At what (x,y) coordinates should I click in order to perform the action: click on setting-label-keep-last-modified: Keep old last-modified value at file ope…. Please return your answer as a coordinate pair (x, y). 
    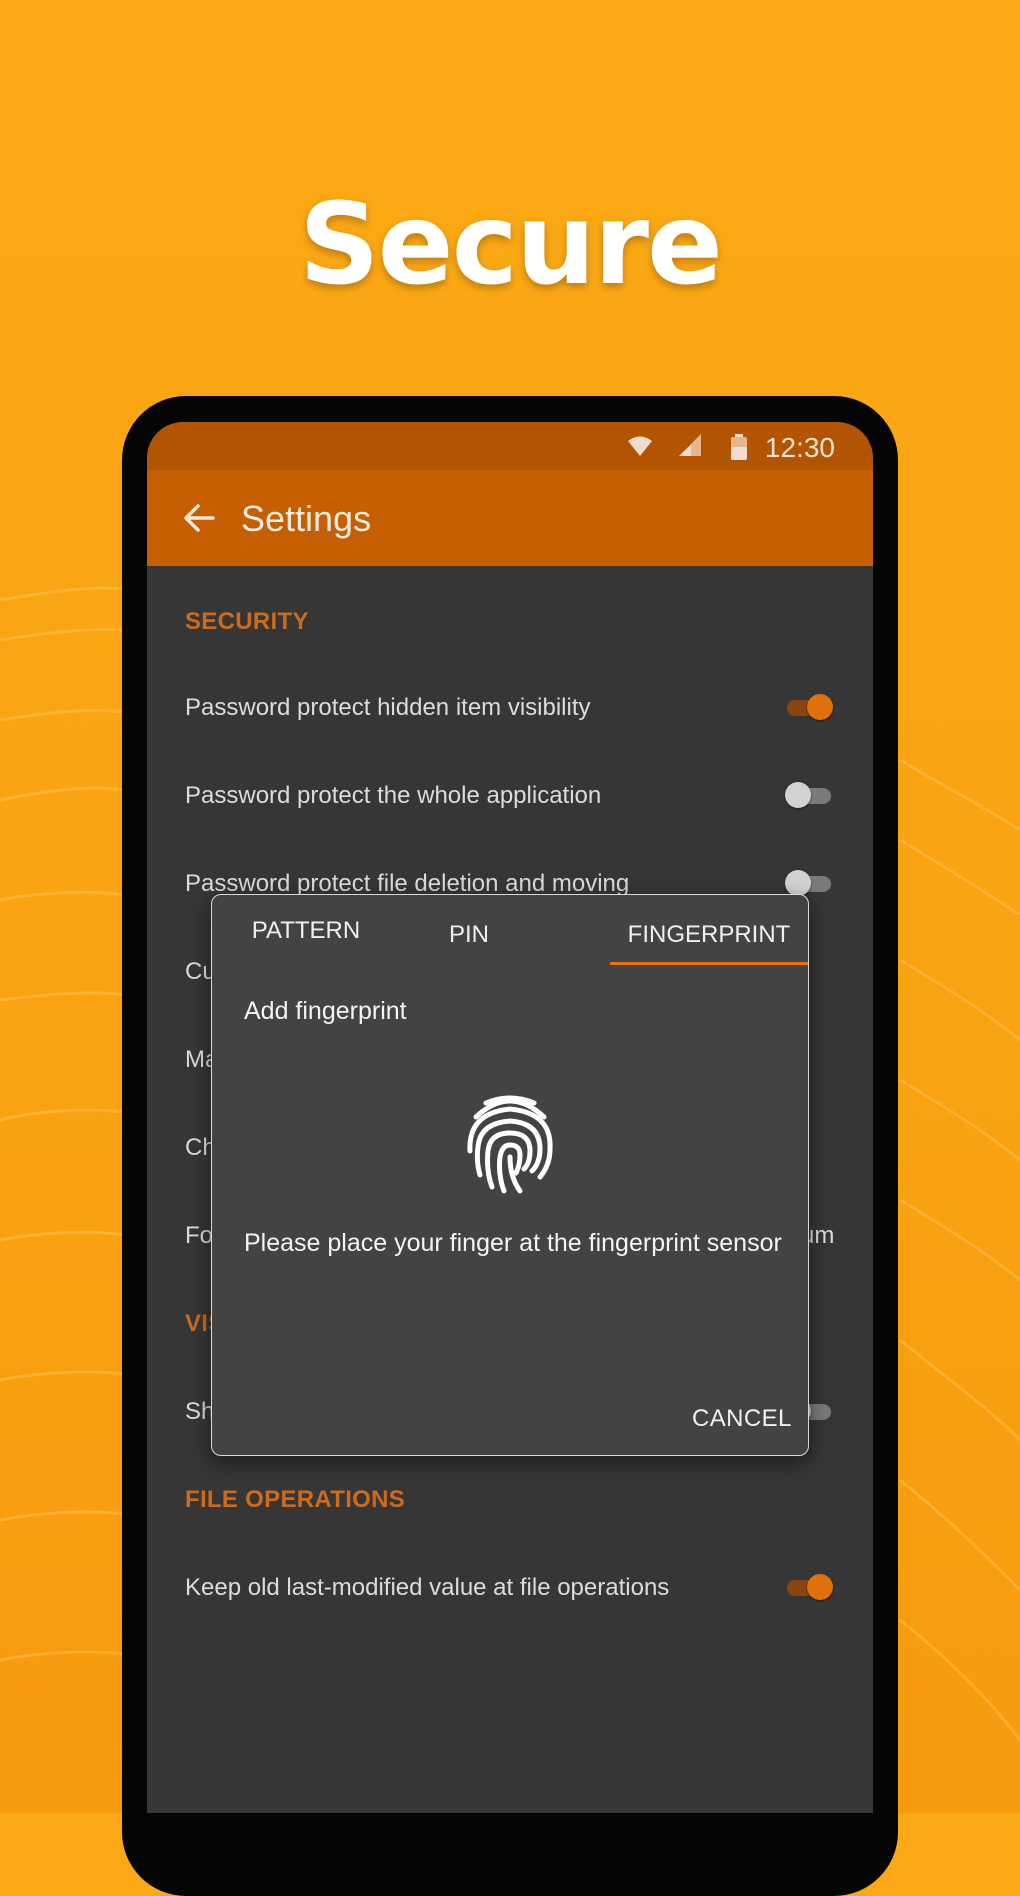
    Looking at the image, I should click on (427, 1588).